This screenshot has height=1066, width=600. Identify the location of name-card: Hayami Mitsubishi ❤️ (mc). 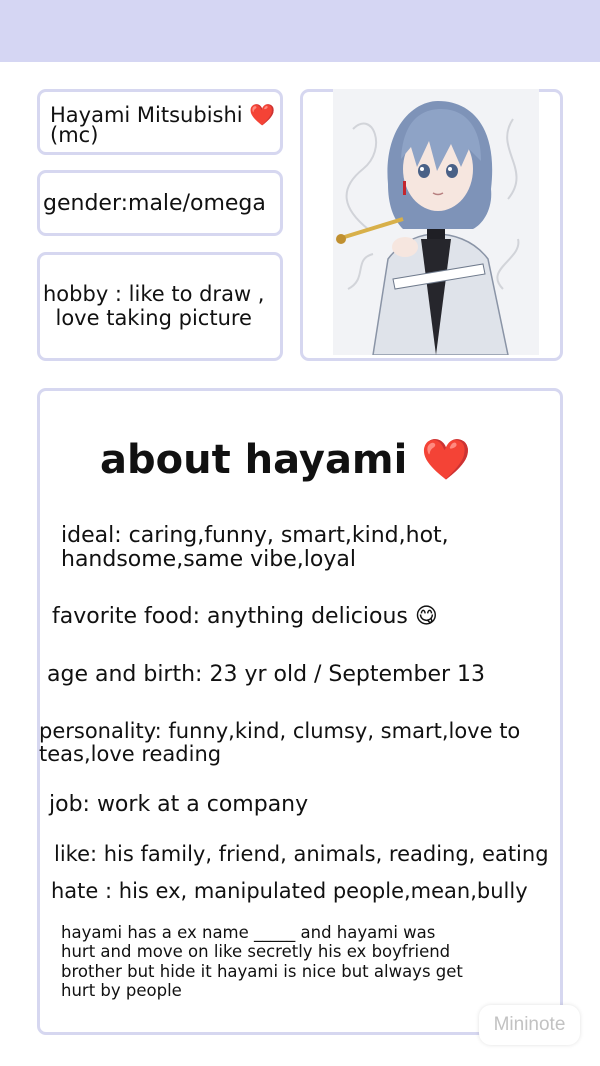
(160, 122).